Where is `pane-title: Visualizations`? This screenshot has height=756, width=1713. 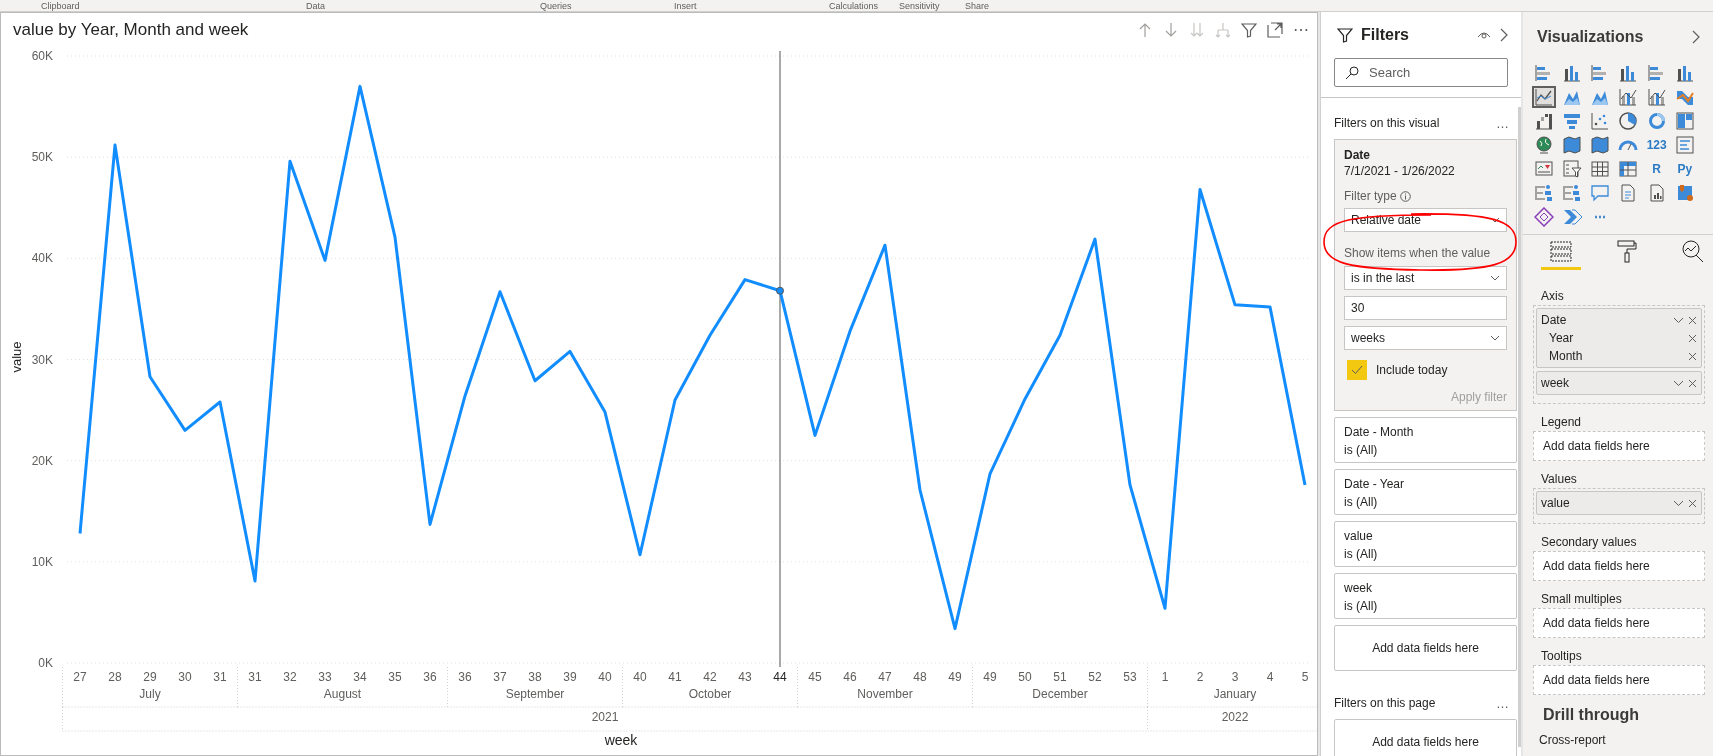 pane-title: Visualizations is located at coordinates (1591, 37).